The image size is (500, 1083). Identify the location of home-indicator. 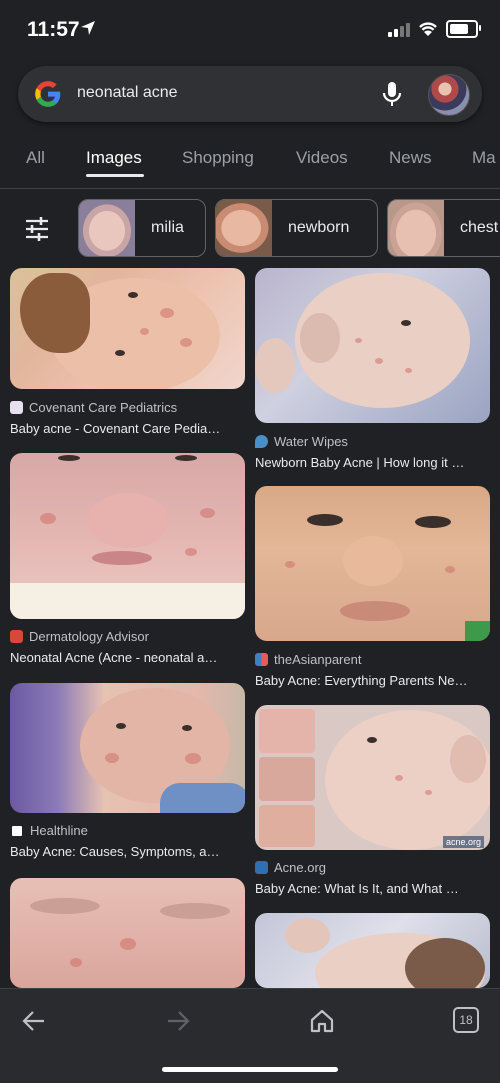
(250, 1069).